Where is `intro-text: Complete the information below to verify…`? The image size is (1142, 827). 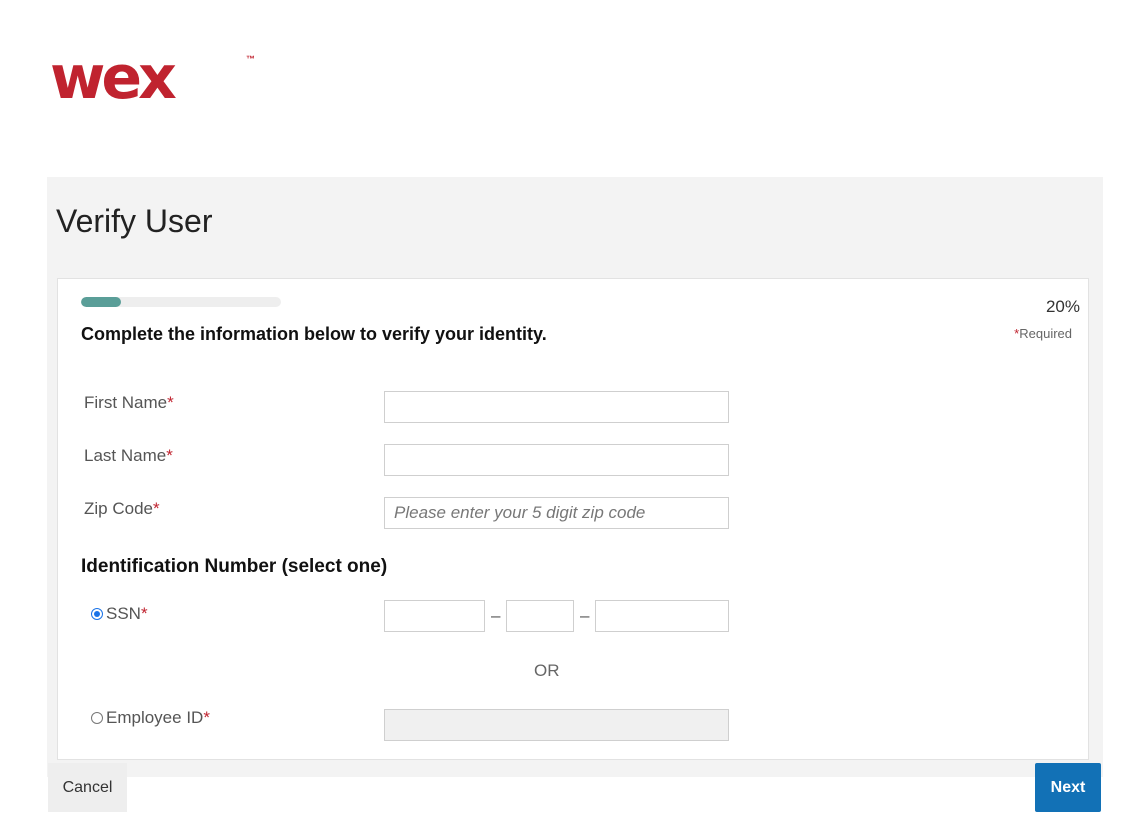 intro-text: Complete the information below to verify… is located at coordinates (314, 334).